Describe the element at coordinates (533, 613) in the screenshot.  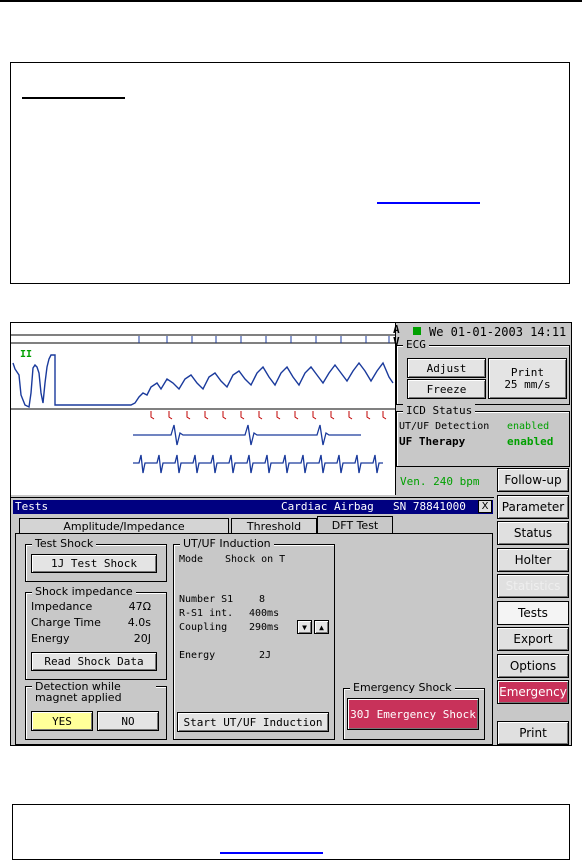
I see `sidebar-item-tests: Tests` at that location.